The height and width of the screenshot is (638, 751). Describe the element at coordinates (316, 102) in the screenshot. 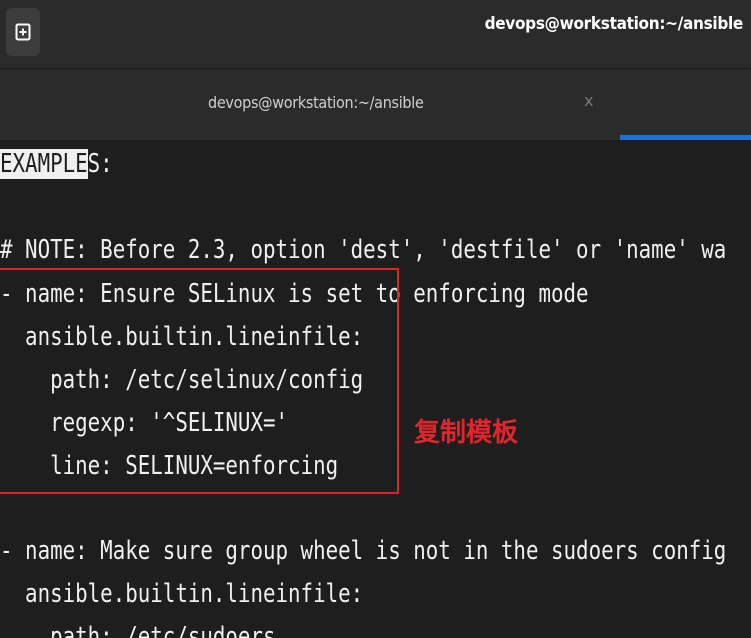

I see `tab-label: devops@workstation:~/ansible` at that location.